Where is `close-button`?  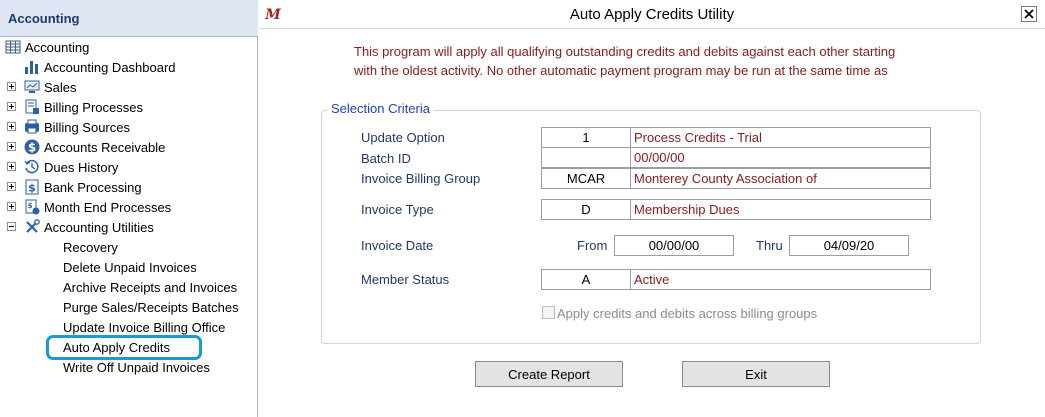
close-button is located at coordinates (1029, 14).